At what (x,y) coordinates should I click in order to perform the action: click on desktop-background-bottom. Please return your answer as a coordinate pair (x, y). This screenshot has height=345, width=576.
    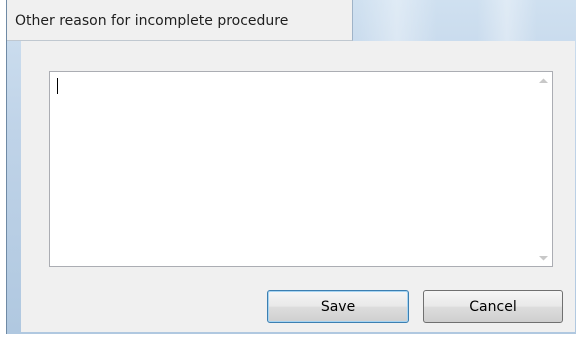
    Looking at the image, I should click on (291, 339).